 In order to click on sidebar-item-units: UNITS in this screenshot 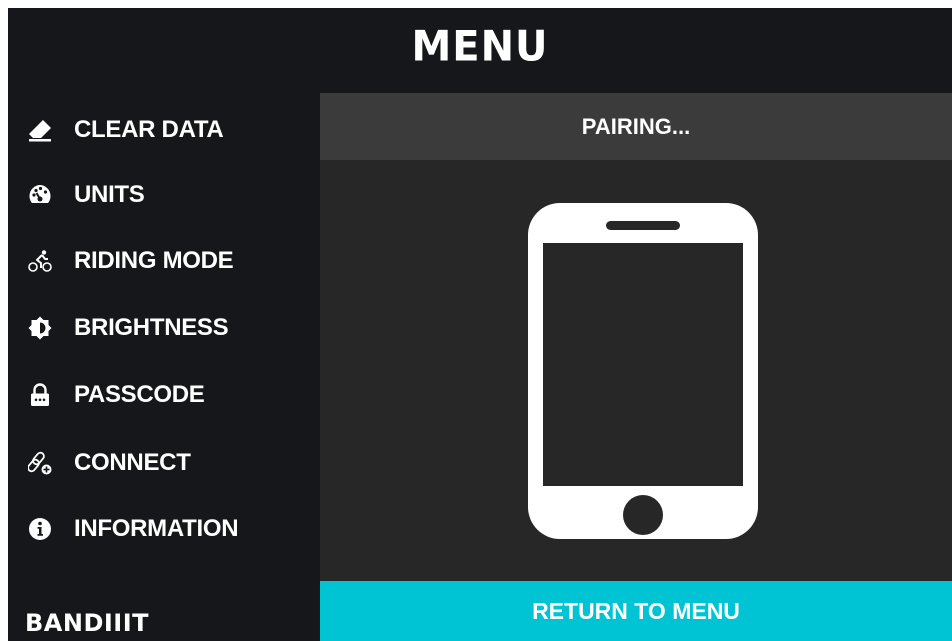, I will do `click(85, 195)`.